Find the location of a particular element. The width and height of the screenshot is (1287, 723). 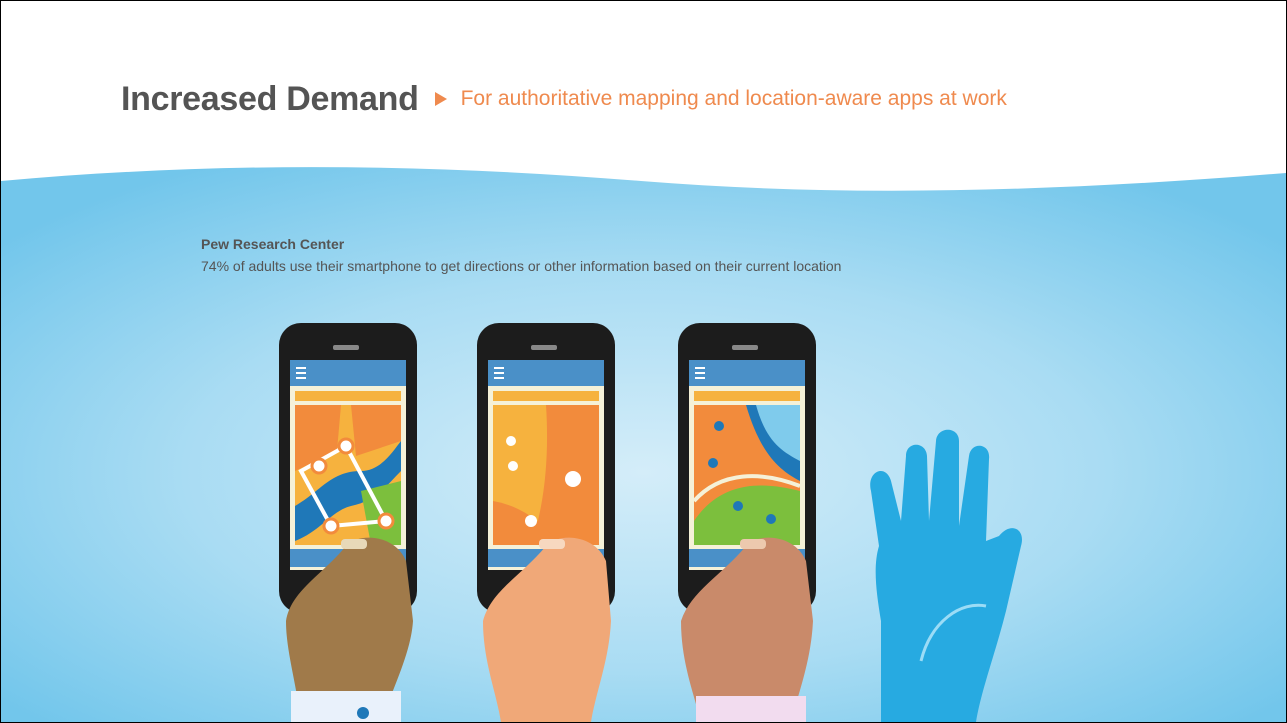

raised-hand-icon is located at coordinates (946, 575).